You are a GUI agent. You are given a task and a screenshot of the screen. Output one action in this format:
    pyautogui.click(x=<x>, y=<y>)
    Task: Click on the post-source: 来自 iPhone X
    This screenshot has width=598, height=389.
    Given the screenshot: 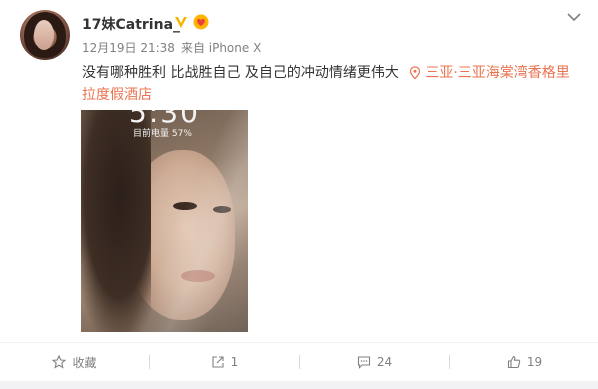 What is the action you would take?
    pyautogui.click(x=221, y=48)
    